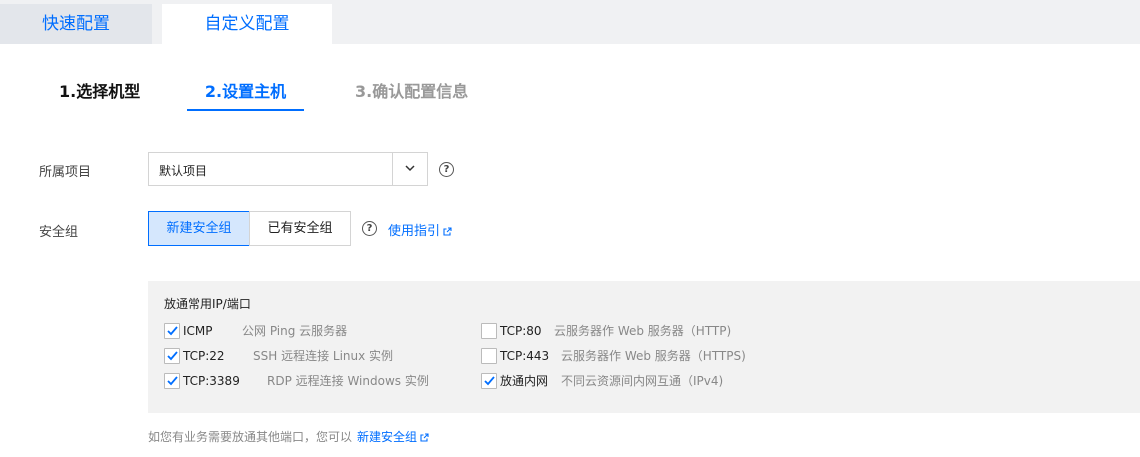 This screenshot has height=457, width=1140. What do you see at coordinates (76, 24) in the screenshot?
I see `tab-quick-config: 快速配置` at bounding box center [76, 24].